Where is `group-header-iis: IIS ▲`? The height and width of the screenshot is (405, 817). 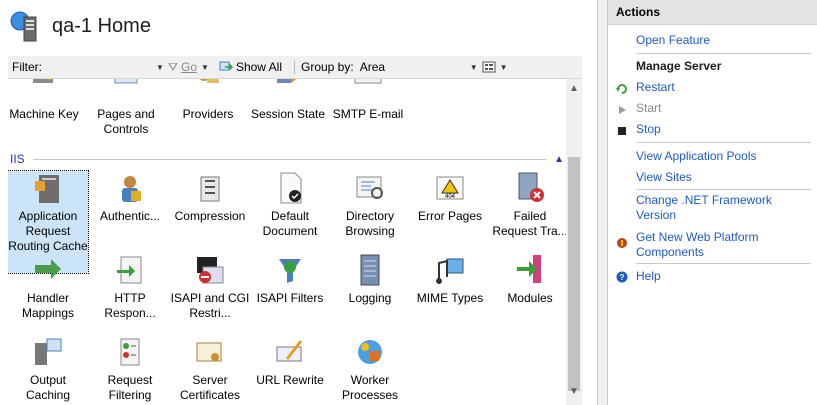 group-header-iis: IIS ▲ is located at coordinates (287, 159).